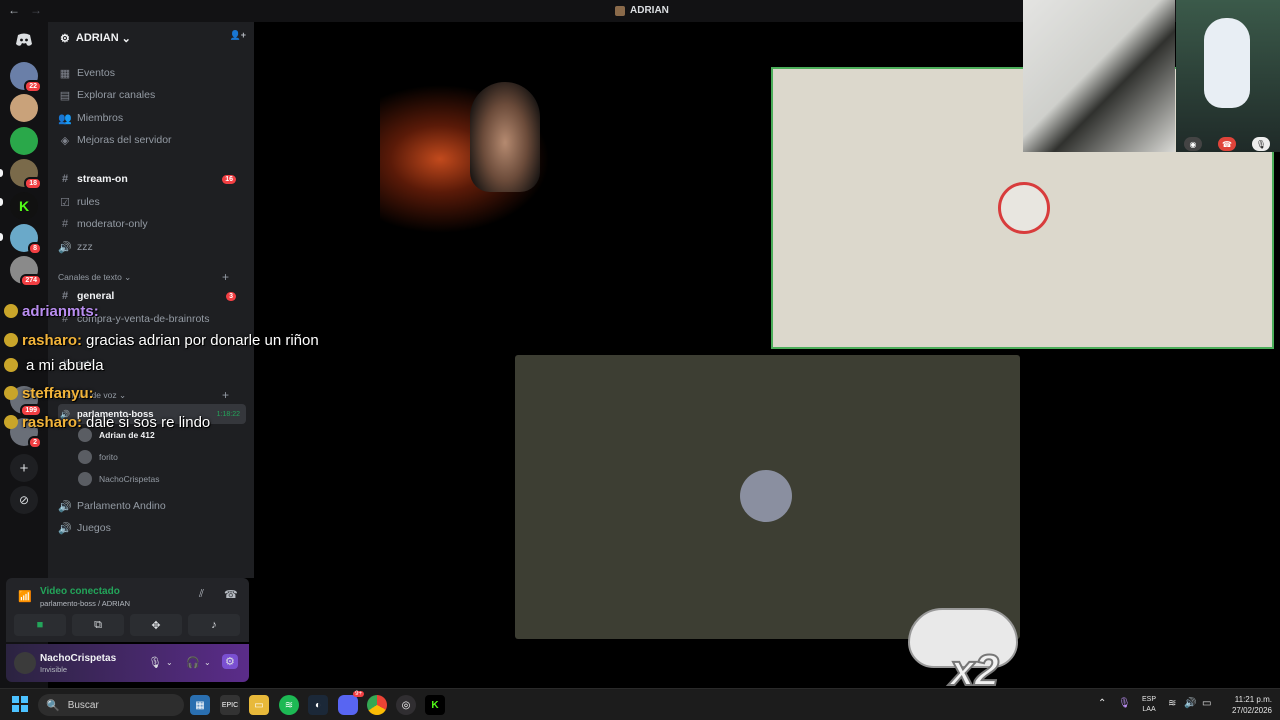 The width and height of the screenshot is (1280, 720). I want to click on chat-message: adrianmts:, so click(51, 311).